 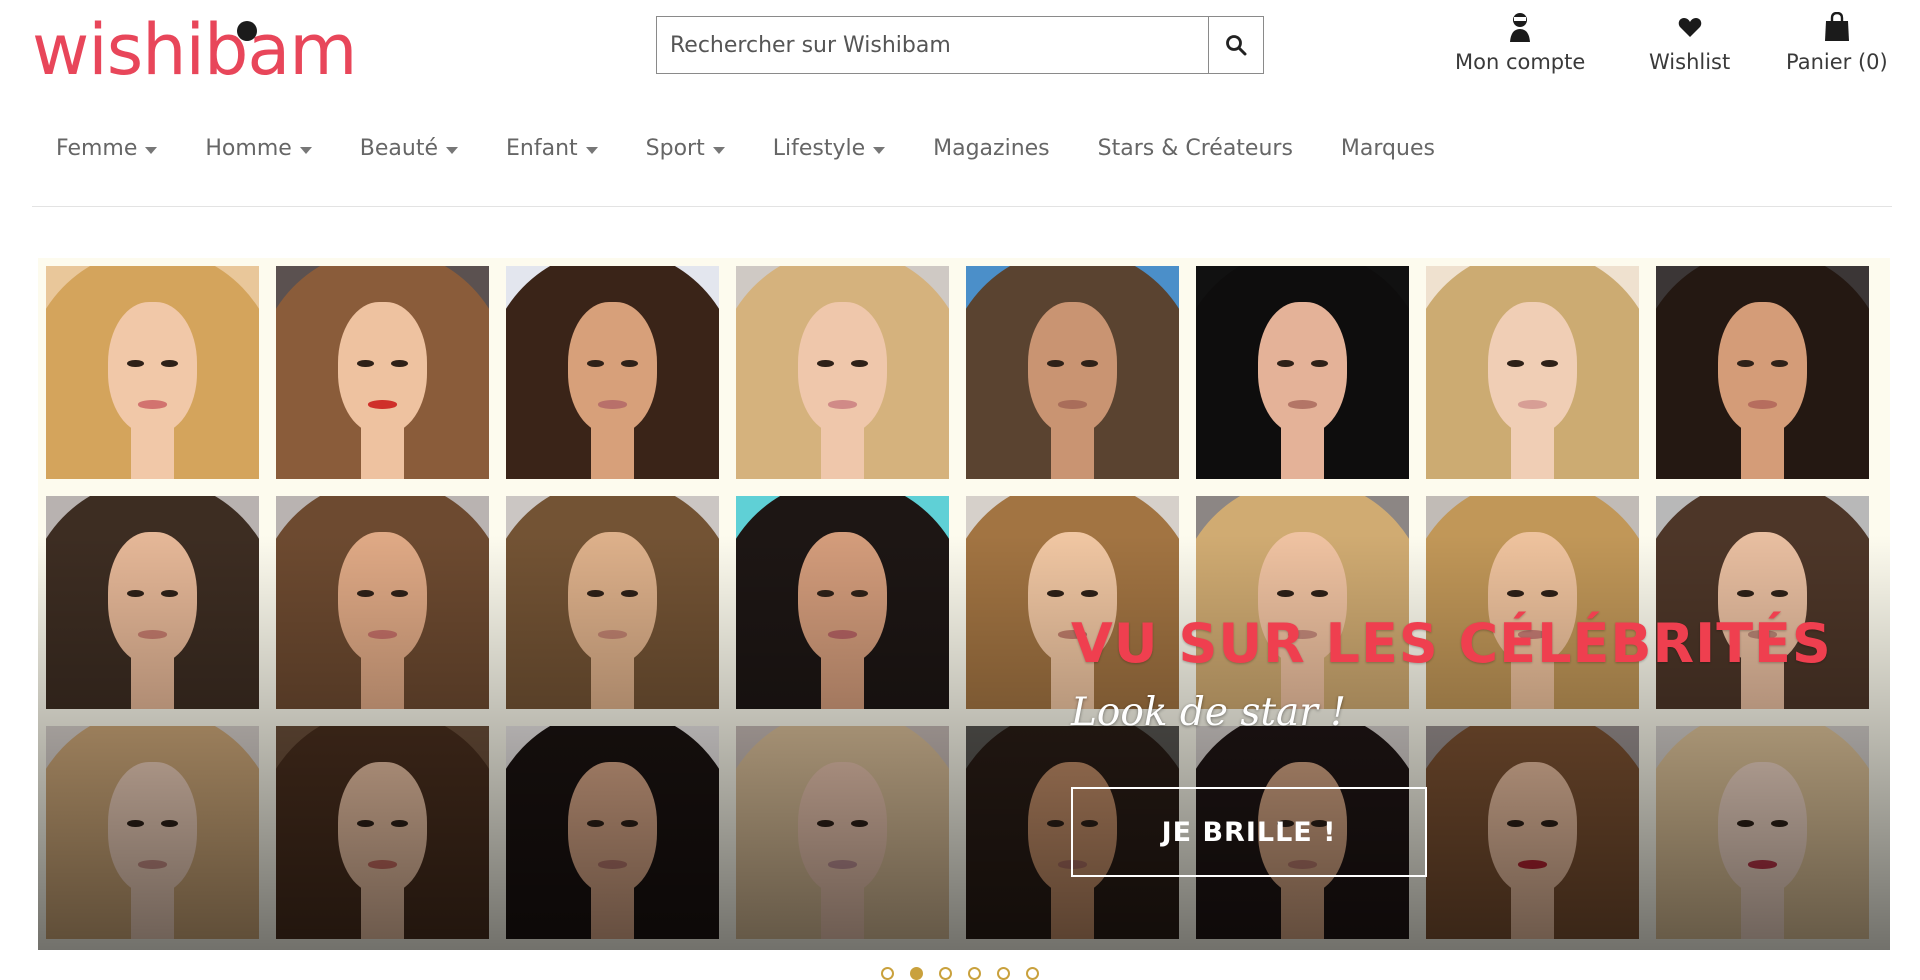 I want to click on nav-item-label: Marques, so click(x=1387, y=148).